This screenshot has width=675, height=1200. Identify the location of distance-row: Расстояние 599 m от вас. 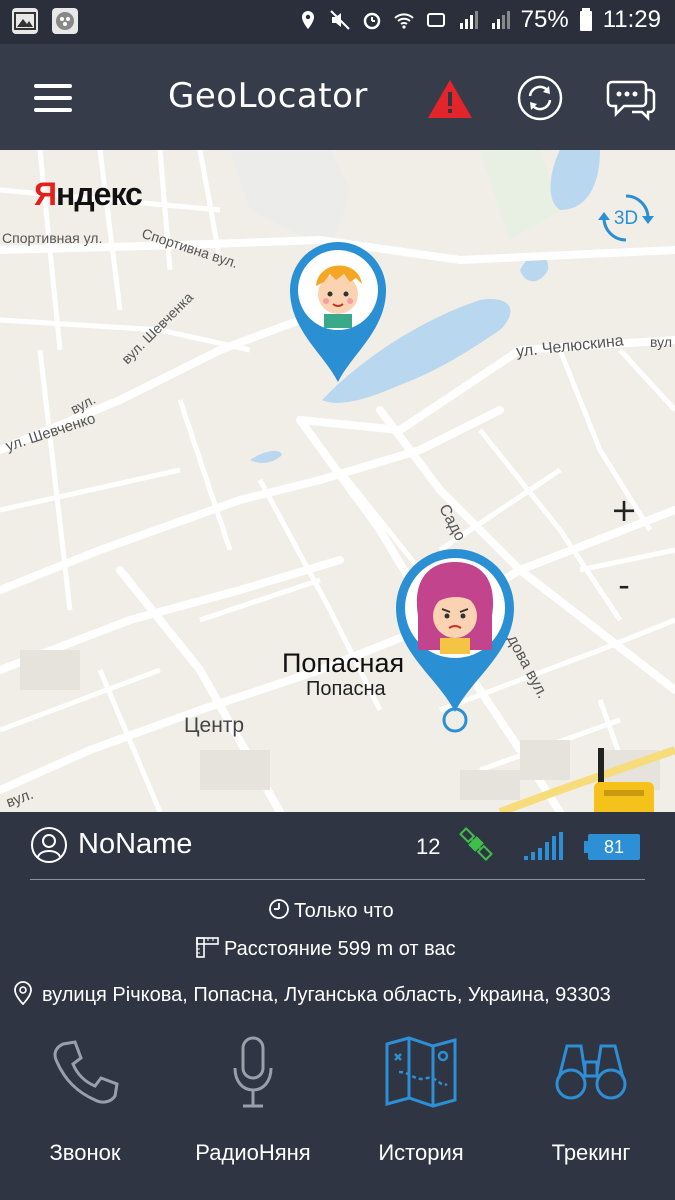
(326, 948).